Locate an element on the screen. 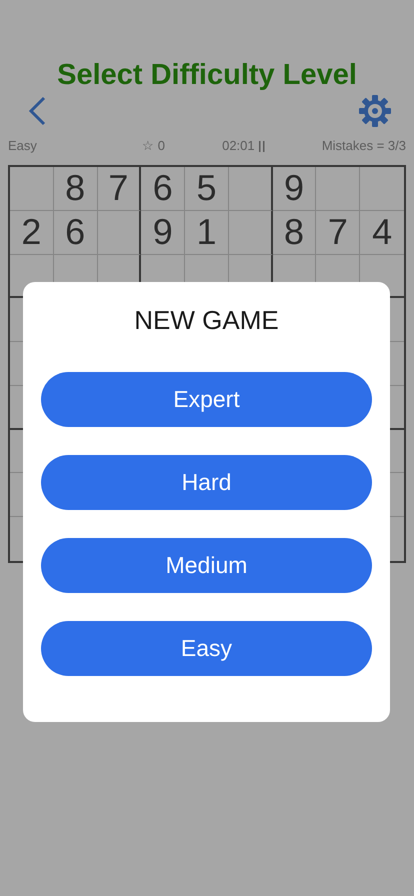 The image size is (414, 896). pause-icon is located at coordinates (261, 146).